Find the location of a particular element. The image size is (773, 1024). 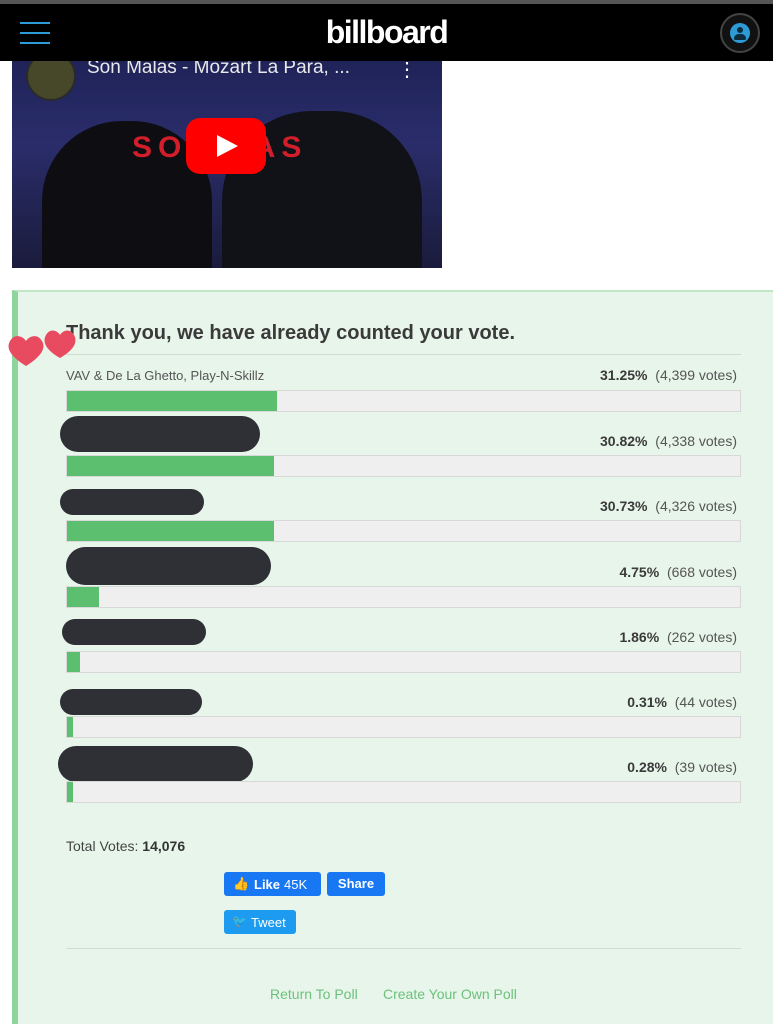

channel-avatar is located at coordinates (51, 81).